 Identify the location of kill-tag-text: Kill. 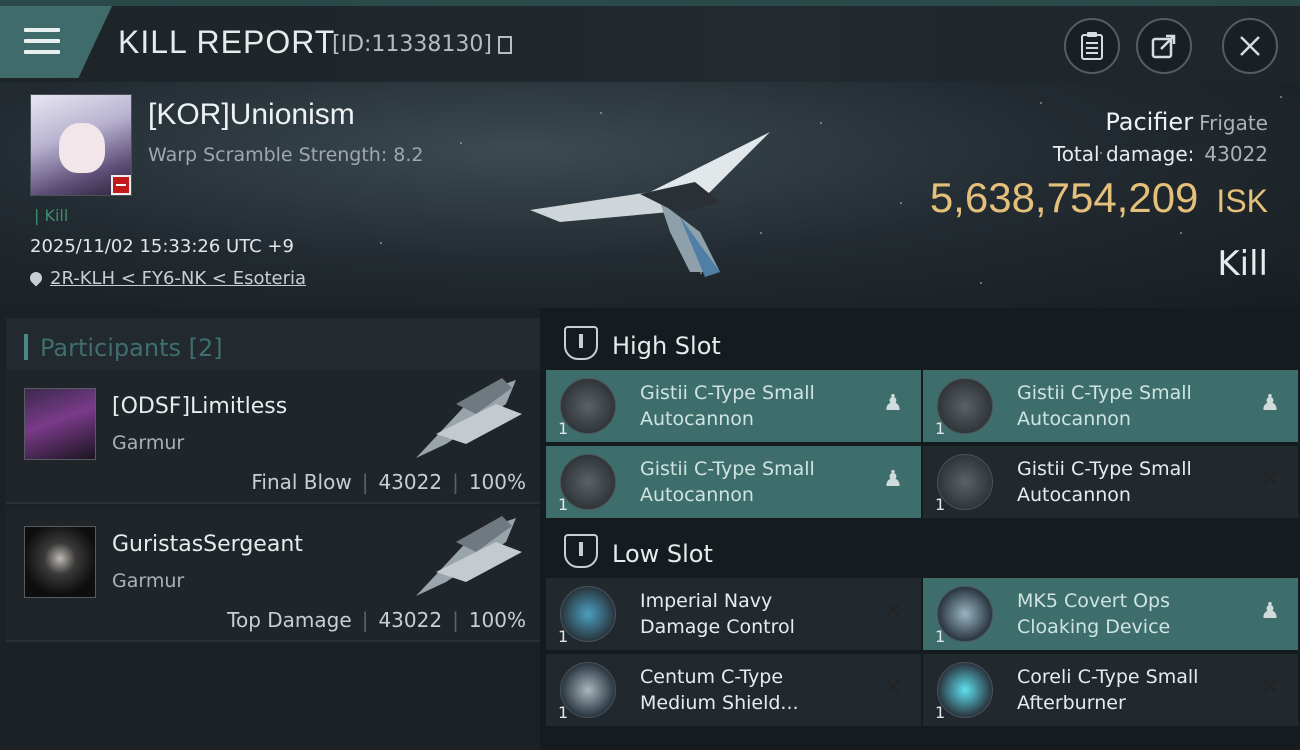
(56, 215).